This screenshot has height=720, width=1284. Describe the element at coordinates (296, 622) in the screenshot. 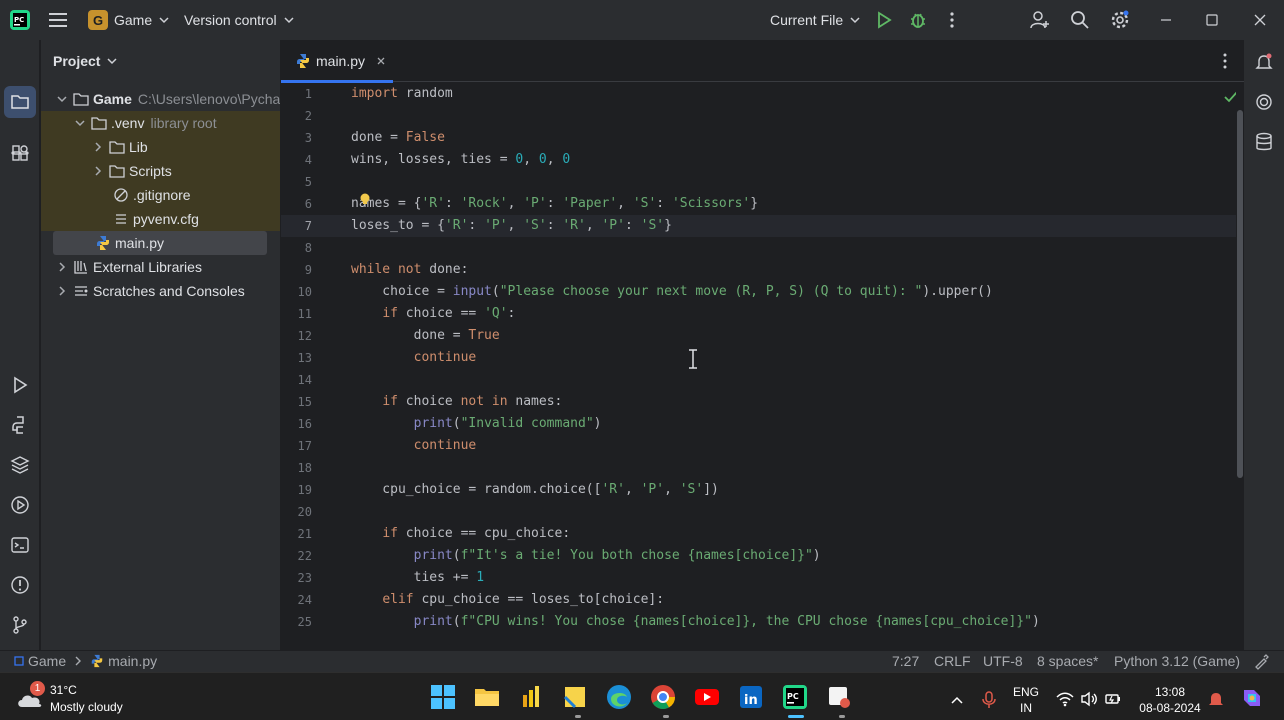

I see `line-number: 25` at that location.